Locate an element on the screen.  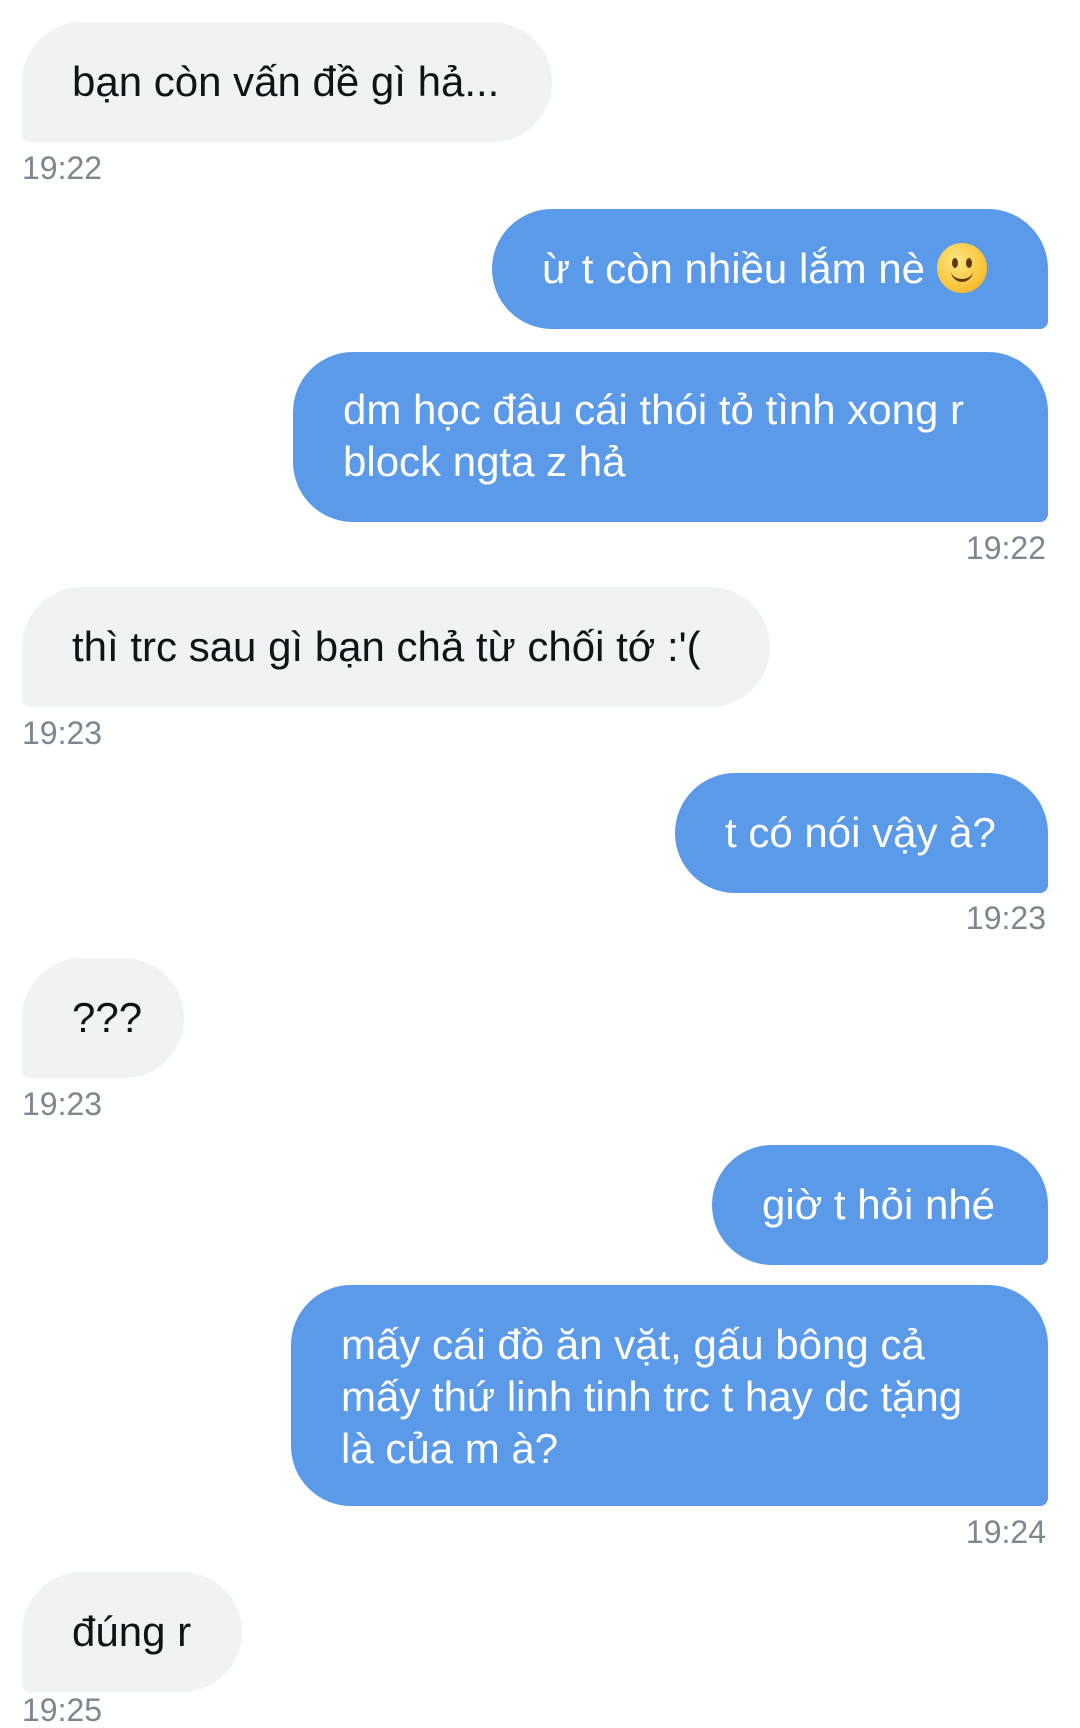
message-bubble-incoming: thì trc sau gì bạn chả từ chối tớ :'( is located at coordinates (396, 647).